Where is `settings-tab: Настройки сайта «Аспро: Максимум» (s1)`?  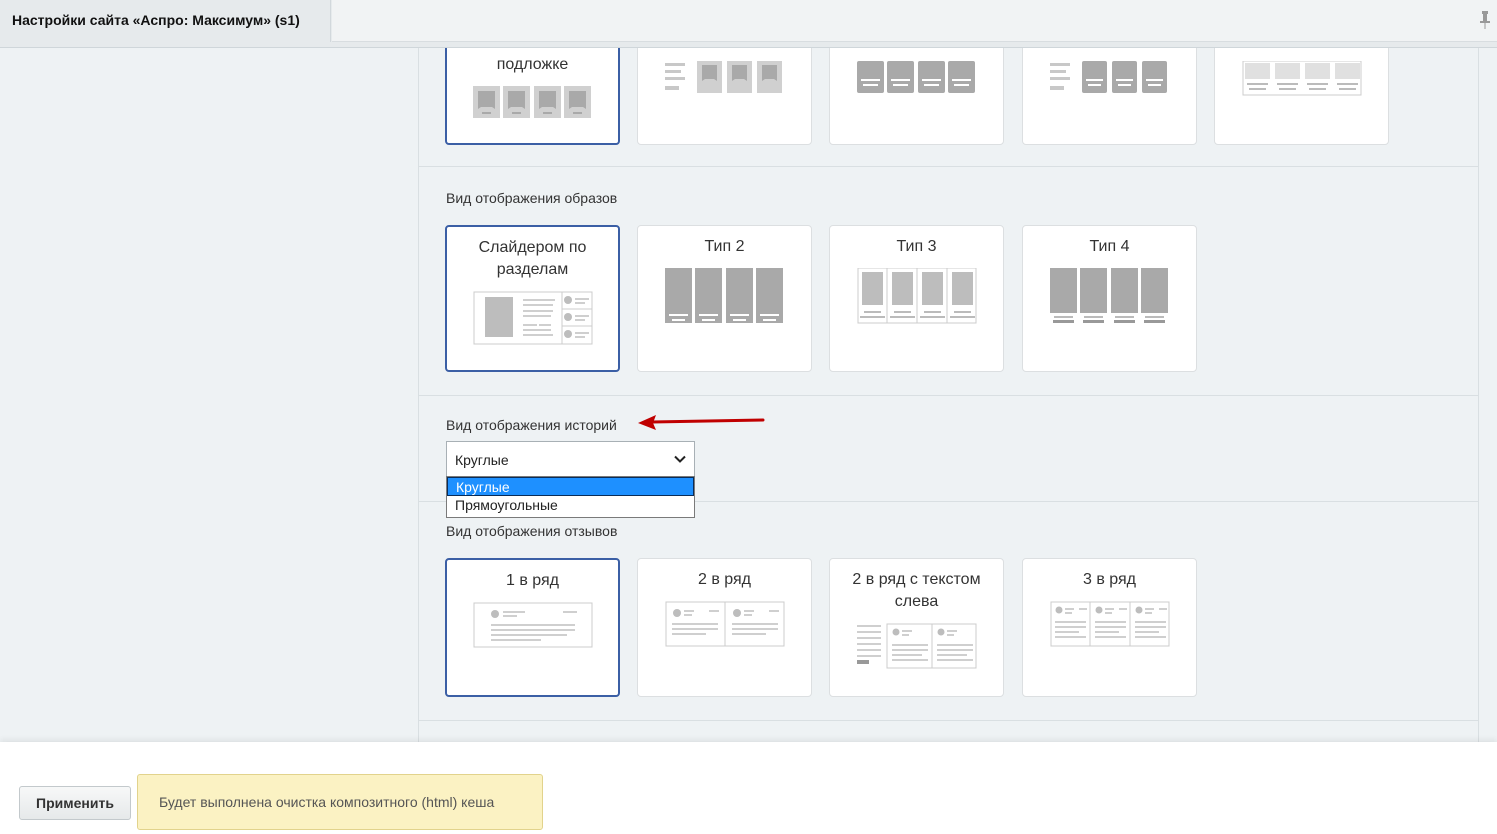 settings-tab: Настройки сайта «Аспро: Максимум» (s1) is located at coordinates (165, 21).